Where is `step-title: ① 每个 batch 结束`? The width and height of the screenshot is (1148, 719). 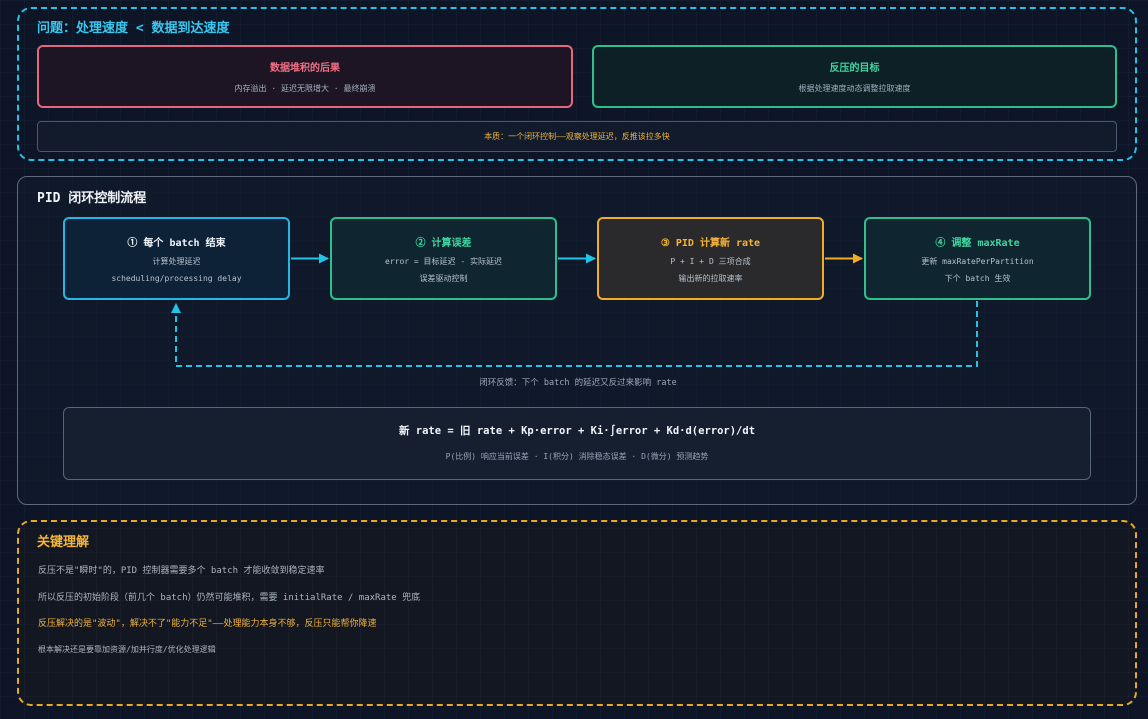
step-title: ① 每个 batch 结束 is located at coordinates (176, 243).